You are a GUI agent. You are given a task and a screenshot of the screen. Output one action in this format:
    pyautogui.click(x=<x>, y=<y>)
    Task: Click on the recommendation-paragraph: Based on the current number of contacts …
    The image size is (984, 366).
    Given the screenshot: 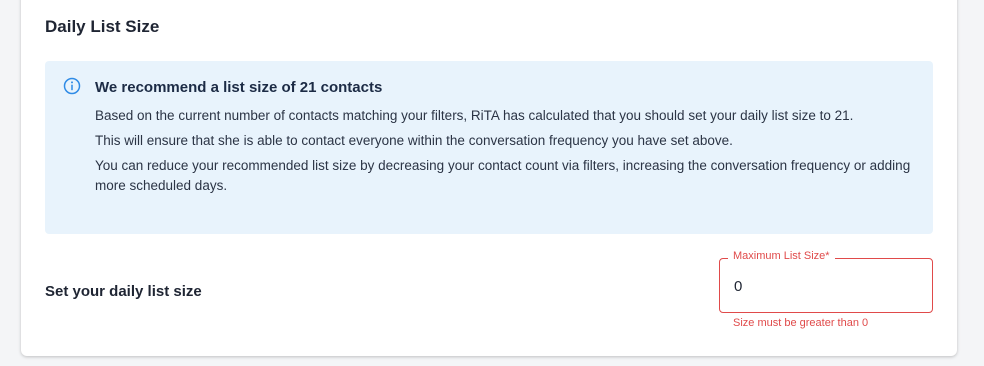 What is the action you would take?
    pyautogui.click(x=474, y=115)
    